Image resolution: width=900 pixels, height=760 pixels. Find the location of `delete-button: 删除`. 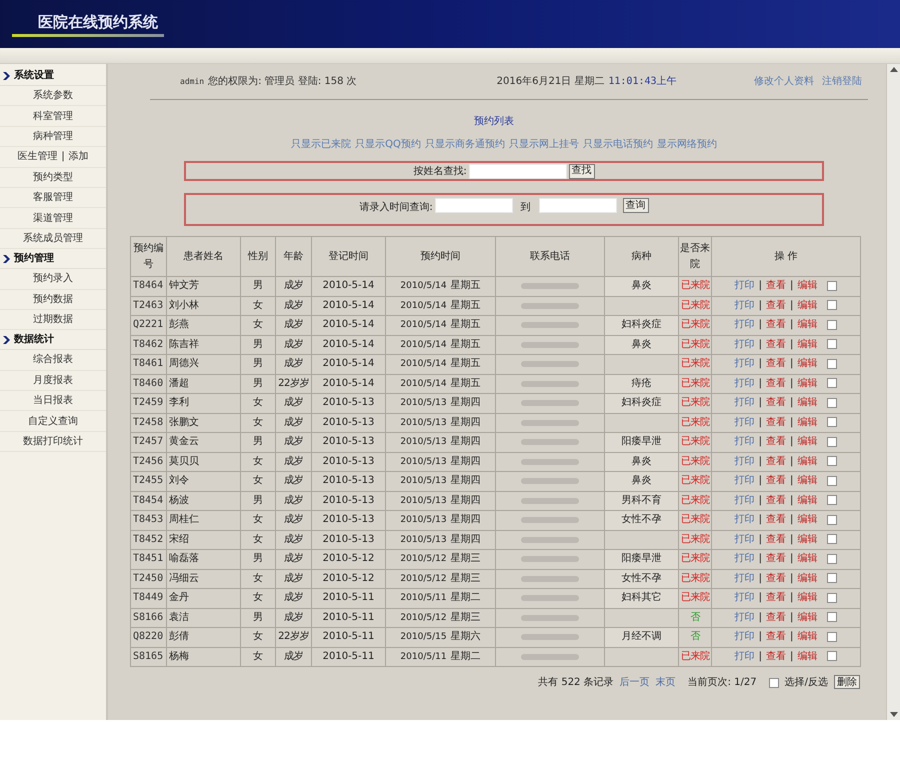

delete-button: 删除 is located at coordinates (847, 682).